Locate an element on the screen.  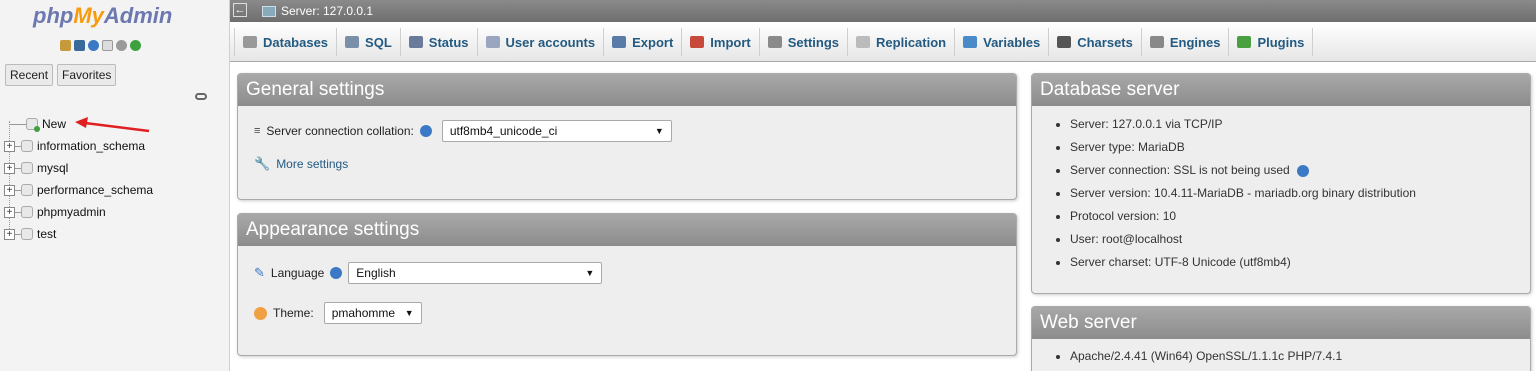
language-select: English ▼ is located at coordinates (475, 273).